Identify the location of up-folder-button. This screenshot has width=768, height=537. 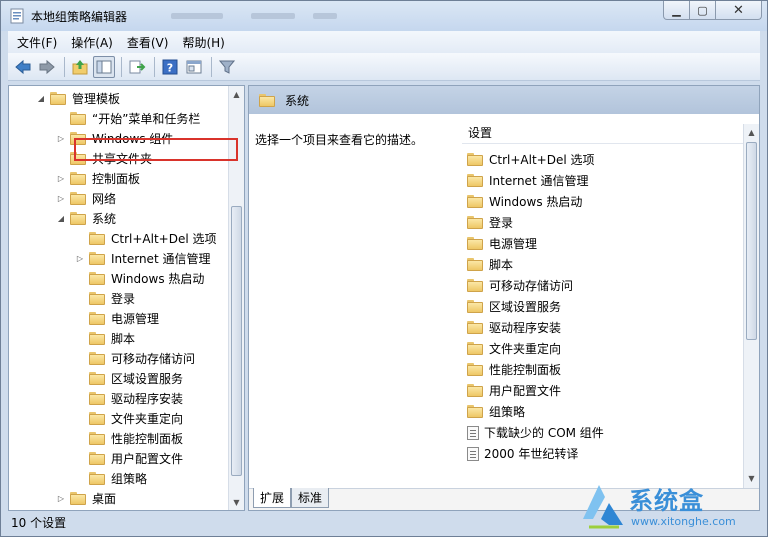
(80, 67).